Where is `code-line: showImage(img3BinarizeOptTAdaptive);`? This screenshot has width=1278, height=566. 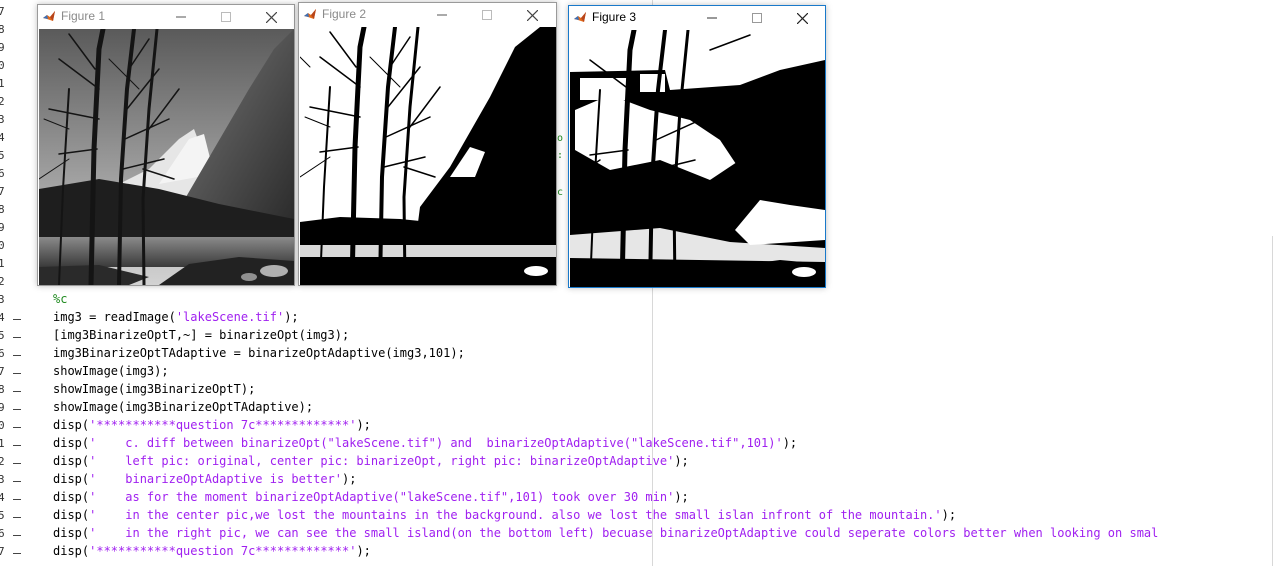 code-line: showImage(img3BinarizeOptTAdaptive); is located at coordinates (183, 407).